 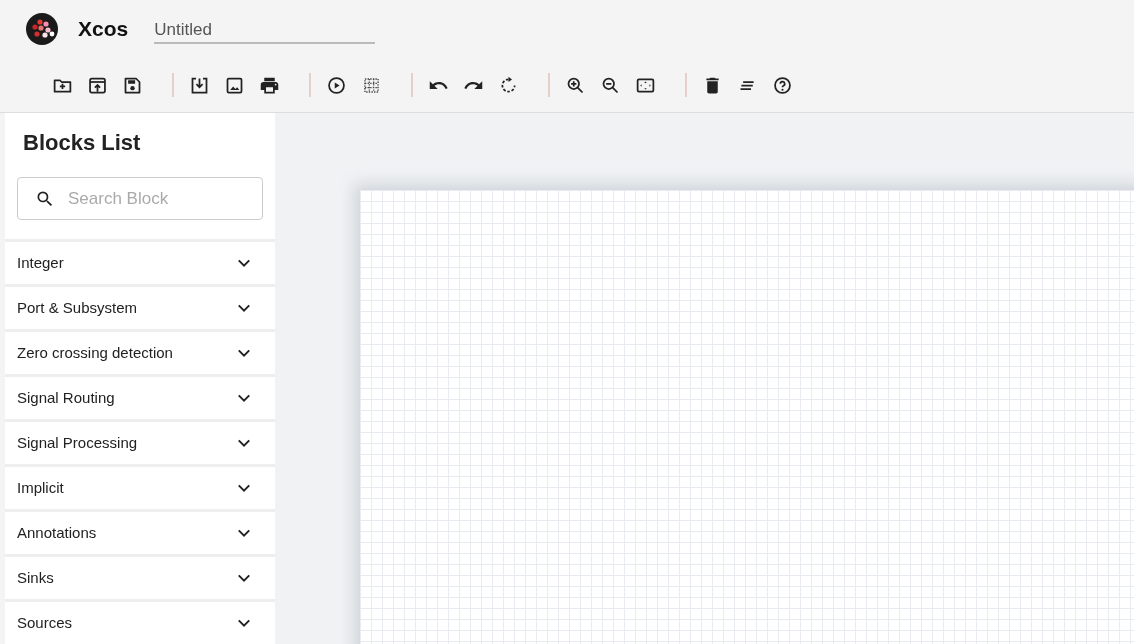 What do you see at coordinates (42, 29) in the screenshot?
I see `logo-icon` at bounding box center [42, 29].